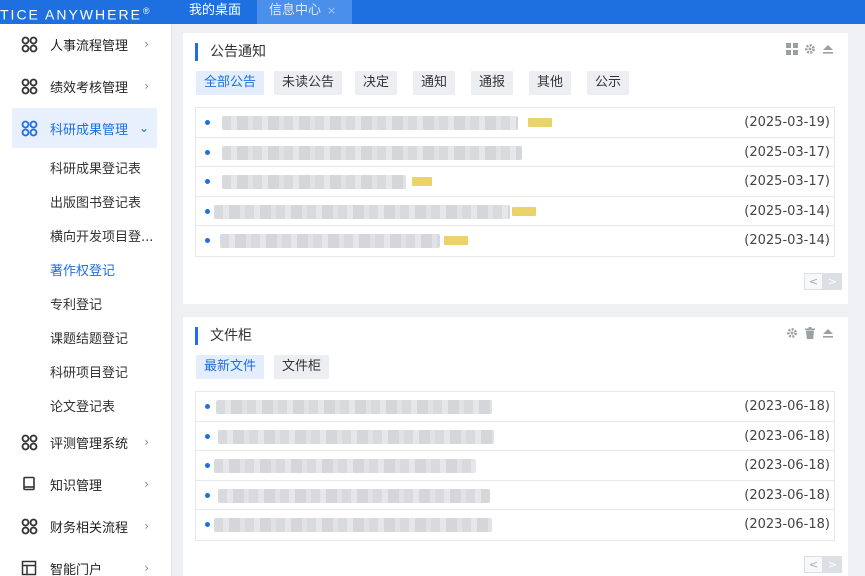 This screenshot has height=576, width=865. I want to click on sidebar-item-performance: 绩效考核管理 ›, so click(84, 86).